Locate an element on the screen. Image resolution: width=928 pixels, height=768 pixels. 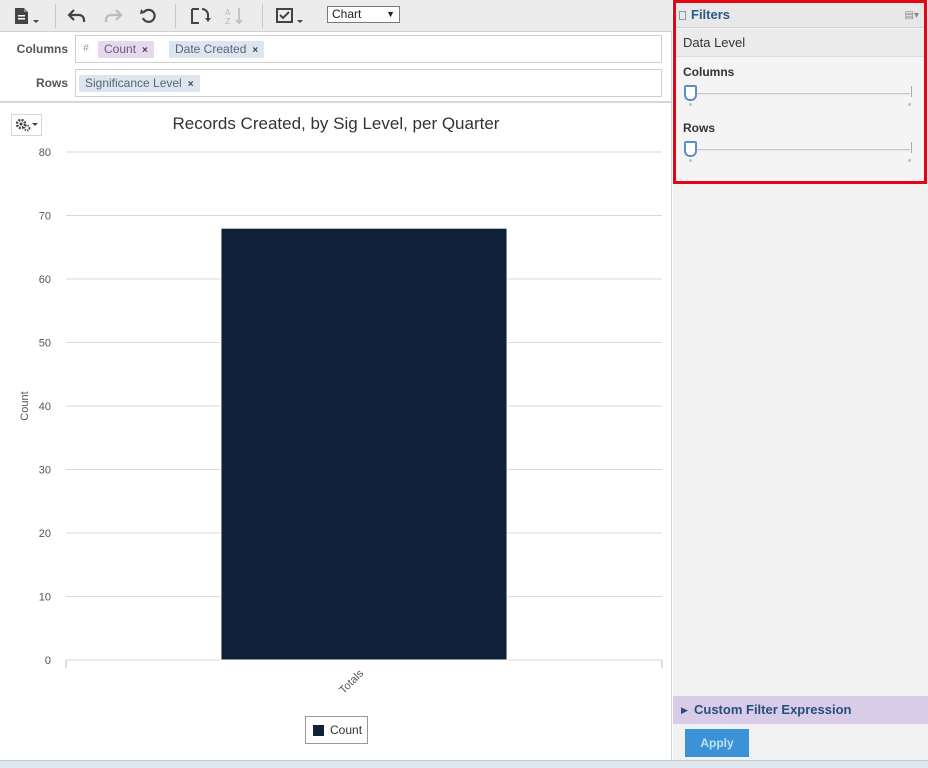
y-tick-label: 30 is located at coordinates (45, 471).